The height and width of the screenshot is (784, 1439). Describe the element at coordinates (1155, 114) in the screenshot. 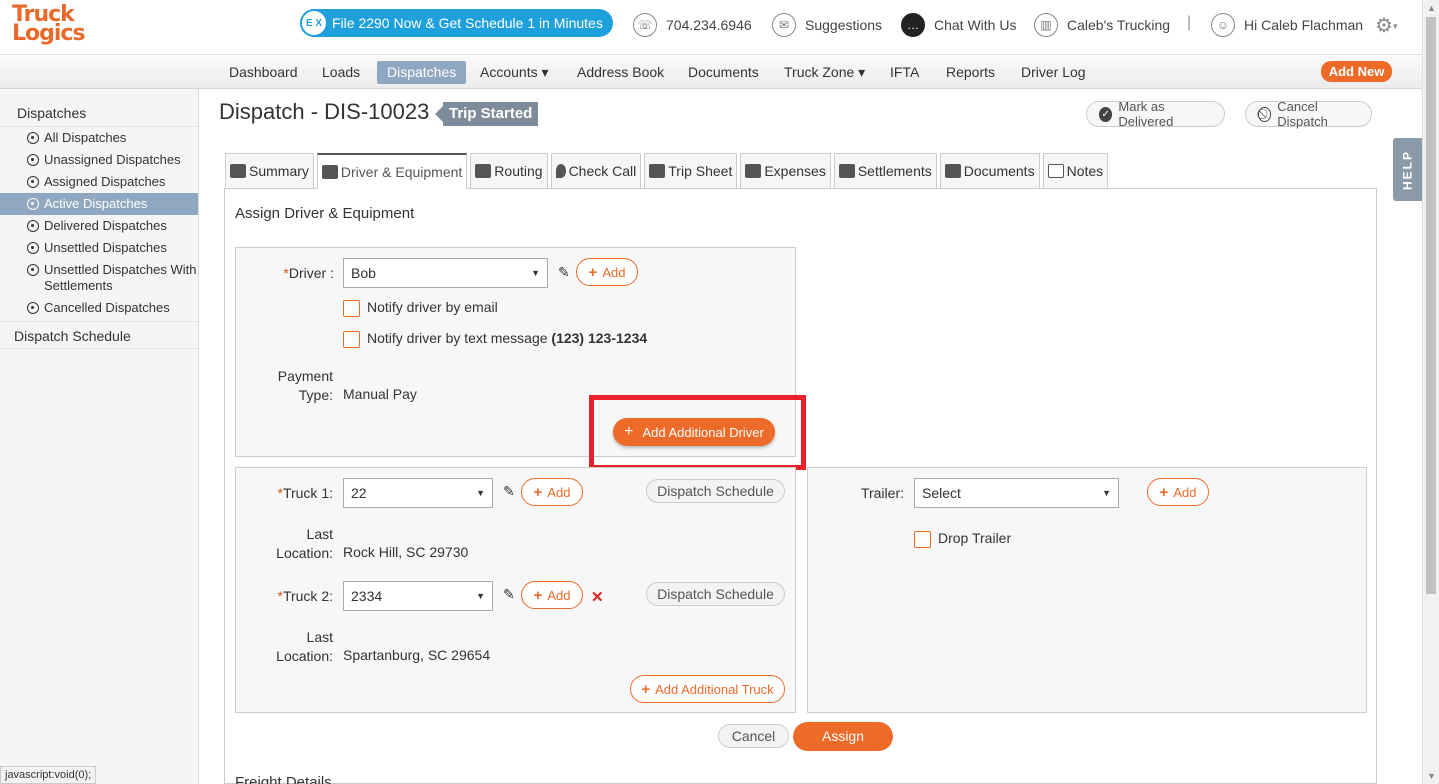

I see `mark-as-delivered-button: ✓ Mark as Delivered` at that location.